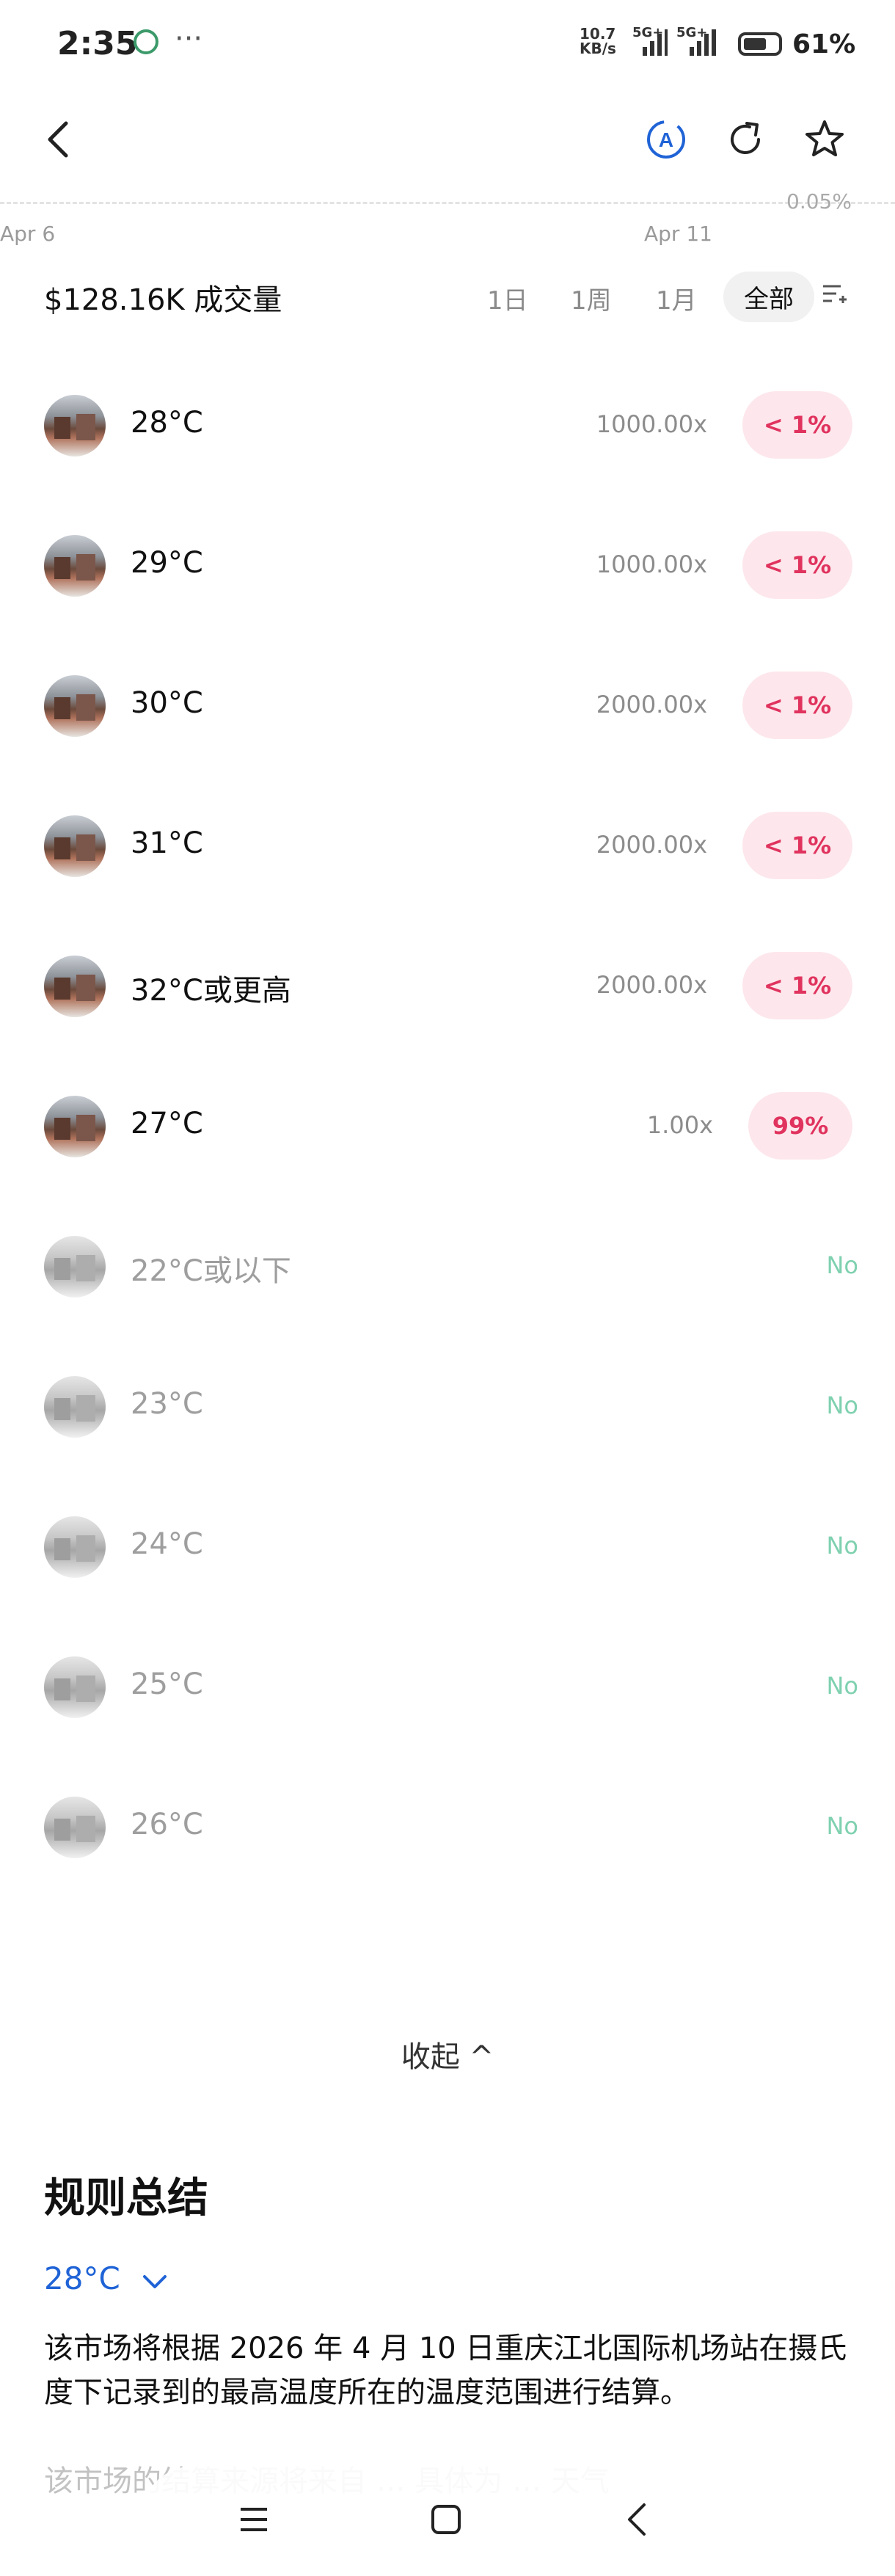 The image size is (895, 2576). I want to click on translate-icon: A, so click(666, 139).